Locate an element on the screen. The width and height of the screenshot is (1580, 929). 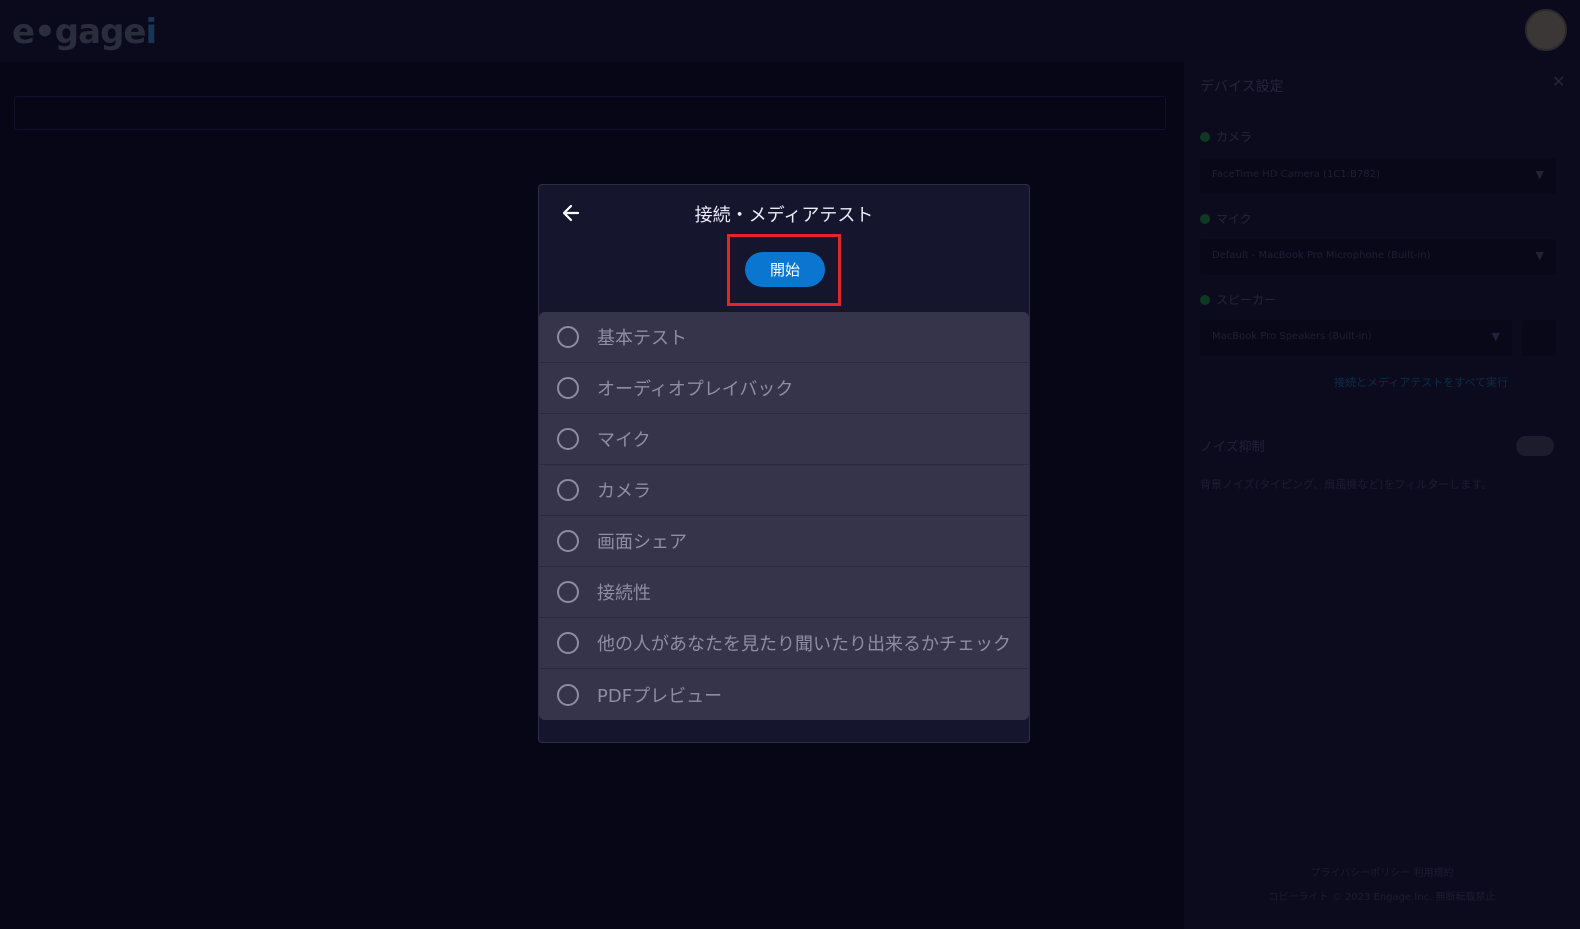
test-label: オーディオプレイバック is located at coordinates (695, 389).